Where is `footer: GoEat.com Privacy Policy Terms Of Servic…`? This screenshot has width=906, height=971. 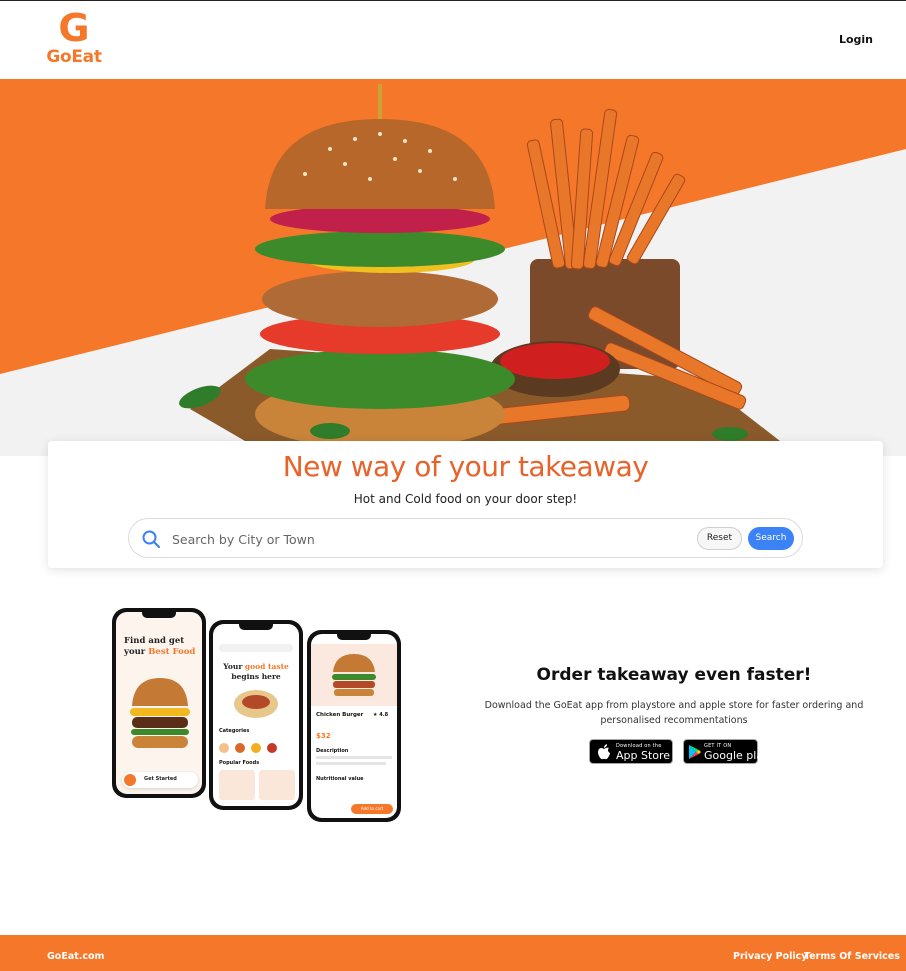
footer: GoEat.com Privacy Policy Terms Of Servic… is located at coordinates (453, 953).